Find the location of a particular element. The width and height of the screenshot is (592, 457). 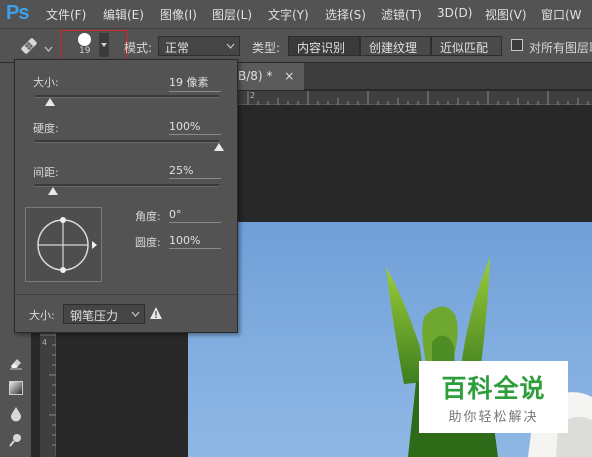

pressure-size-label: 大小: is located at coordinates (42, 315).